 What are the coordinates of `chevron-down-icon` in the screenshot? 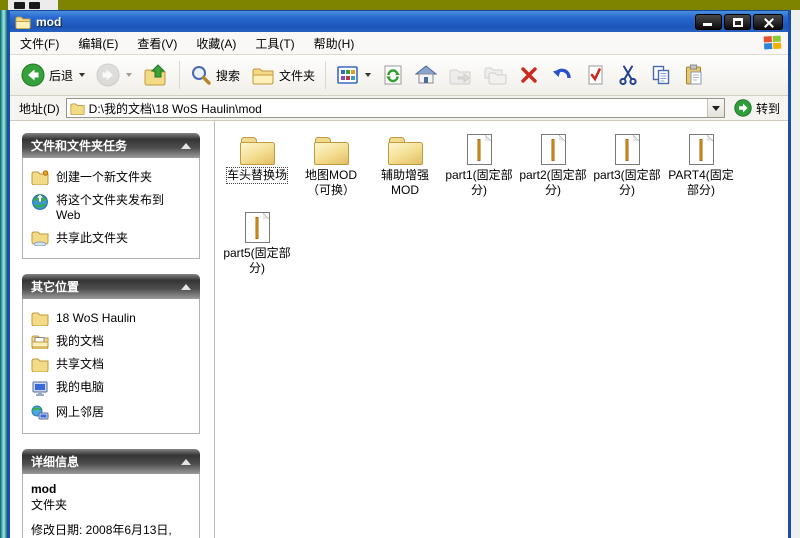 It's located at (715, 108).